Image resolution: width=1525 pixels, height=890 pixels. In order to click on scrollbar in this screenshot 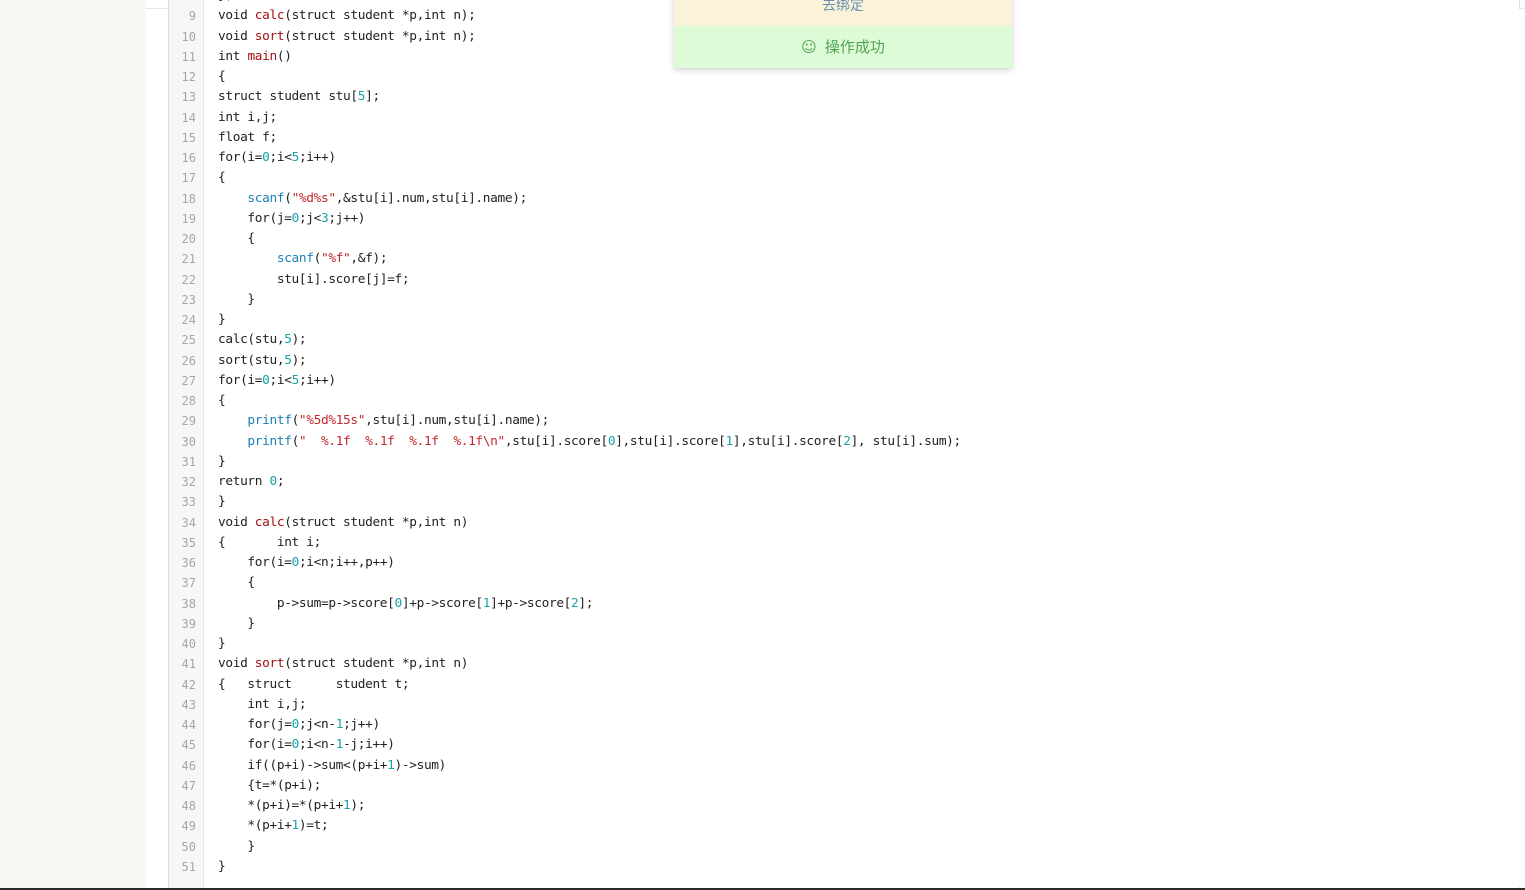, I will do `click(1522, 448)`.